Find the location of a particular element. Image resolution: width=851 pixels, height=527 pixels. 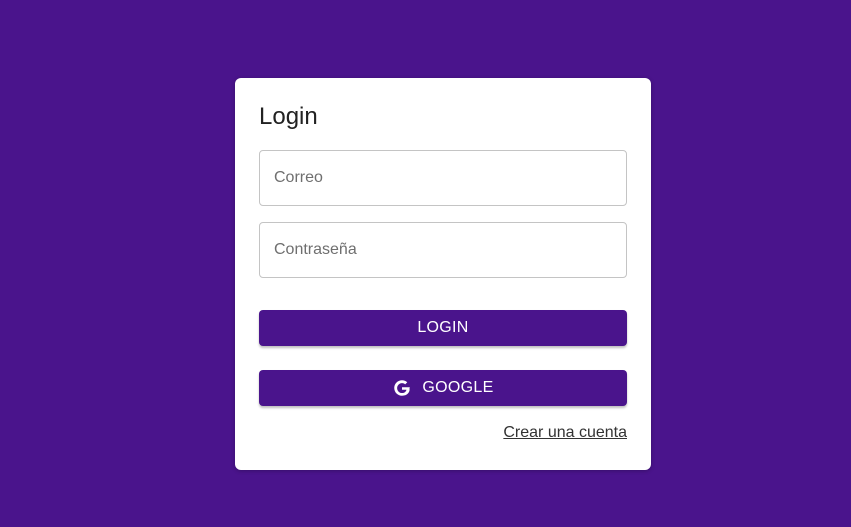

google-login-button: GOOGLE is located at coordinates (443, 388).